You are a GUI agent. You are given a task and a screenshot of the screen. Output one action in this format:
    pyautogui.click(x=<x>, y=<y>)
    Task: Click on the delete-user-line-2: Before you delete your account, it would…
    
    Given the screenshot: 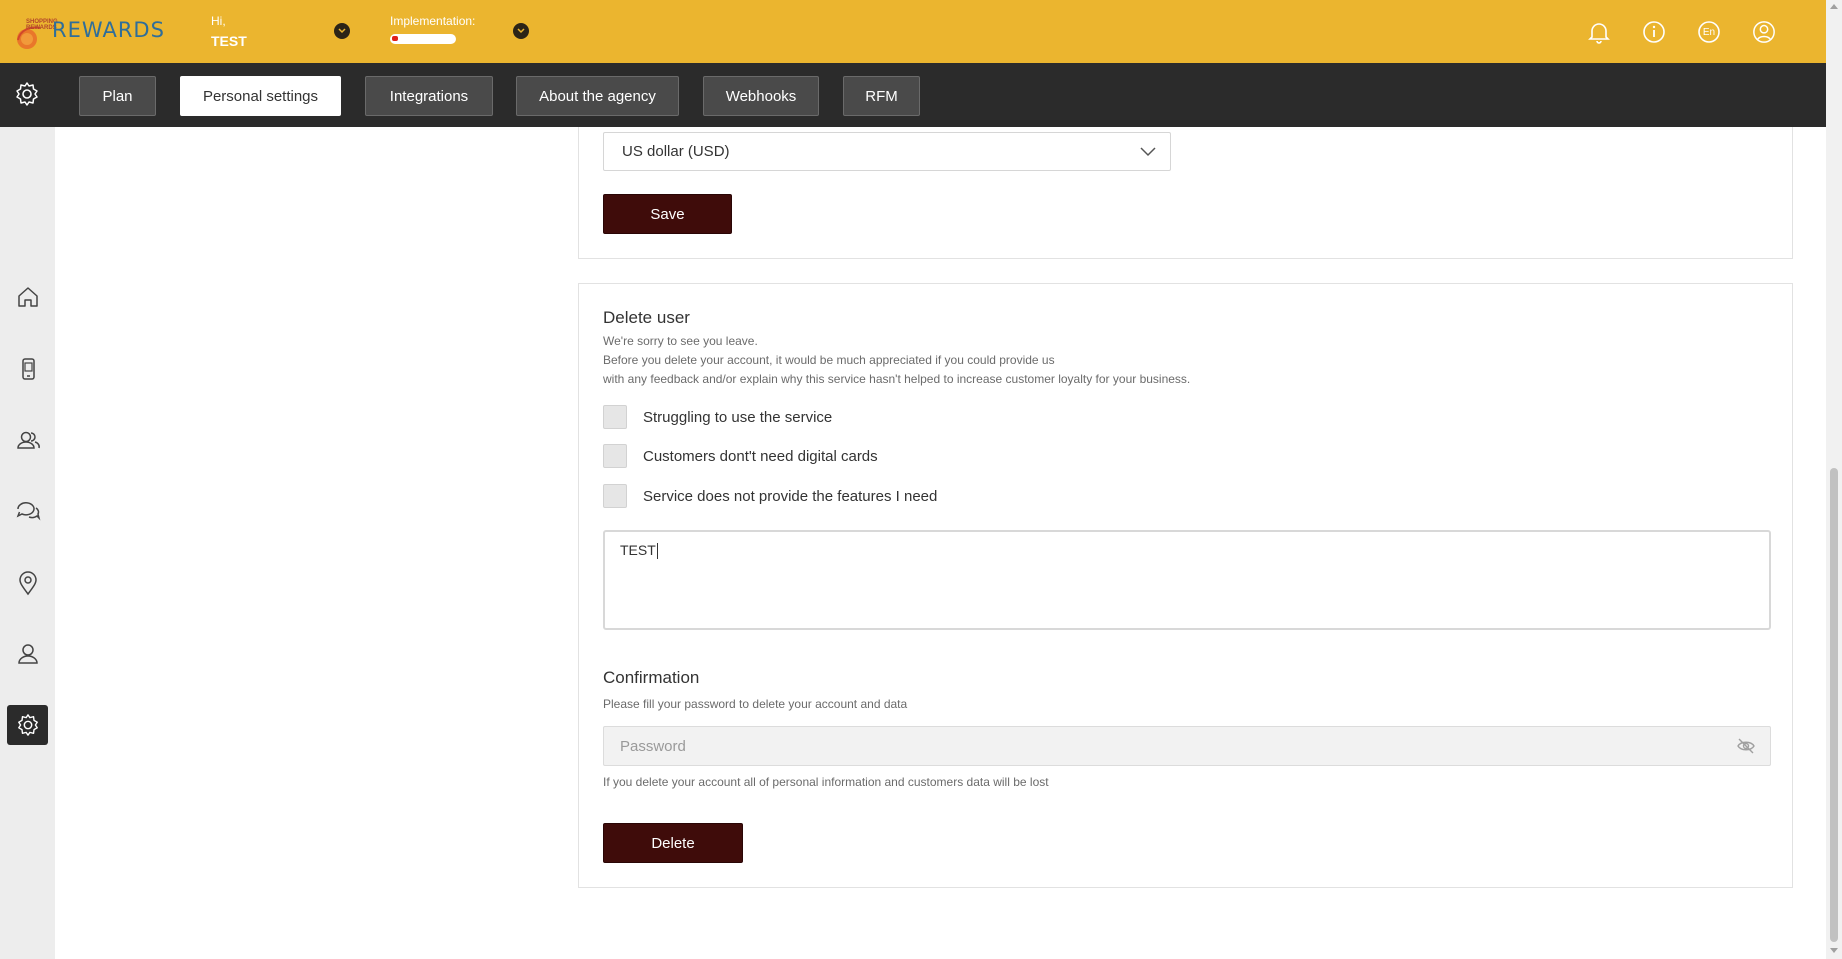 What is the action you would take?
    pyautogui.click(x=829, y=360)
    